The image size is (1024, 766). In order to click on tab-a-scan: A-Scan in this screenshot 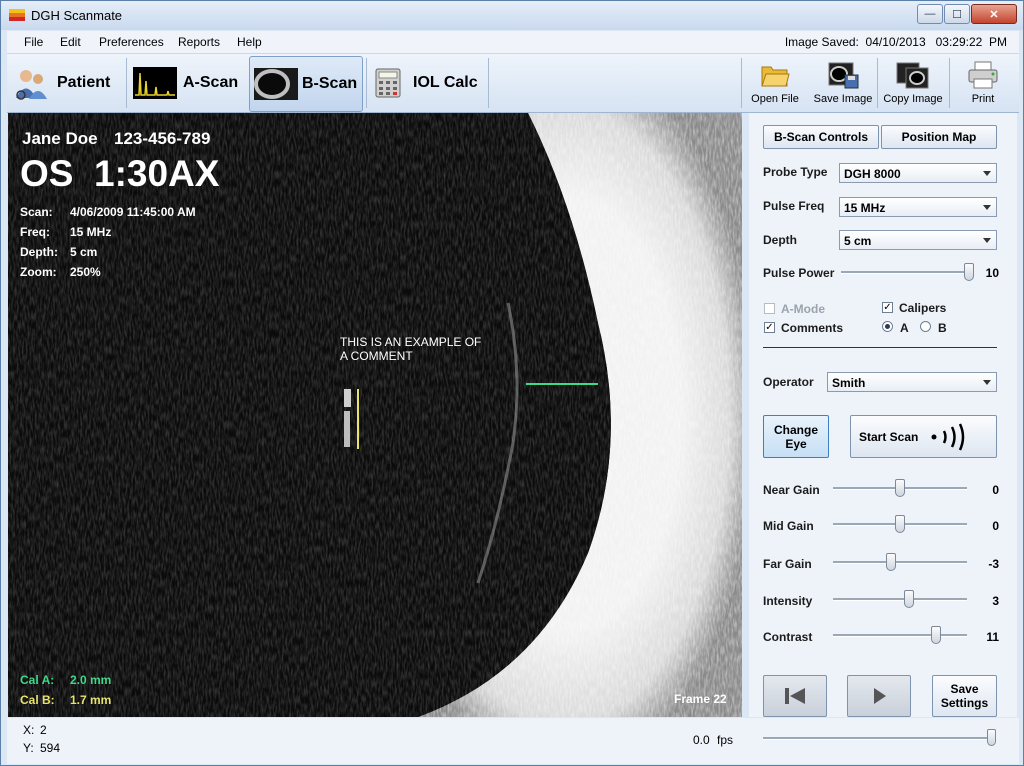, I will do `click(187, 83)`.